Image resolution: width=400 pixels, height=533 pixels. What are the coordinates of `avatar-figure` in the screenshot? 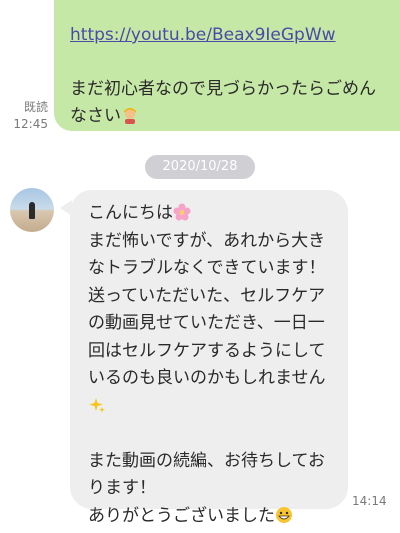 It's located at (32, 210).